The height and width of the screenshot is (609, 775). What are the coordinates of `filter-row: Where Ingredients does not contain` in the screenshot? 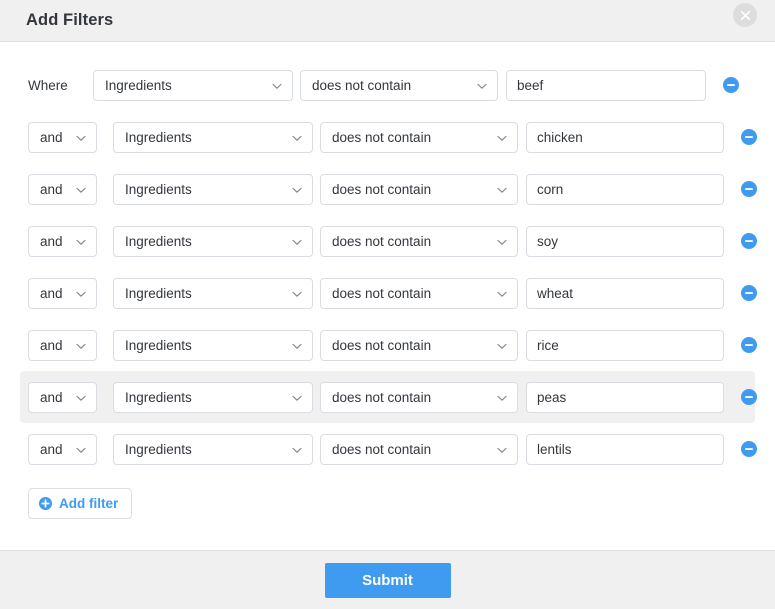 It's located at (387, 85).